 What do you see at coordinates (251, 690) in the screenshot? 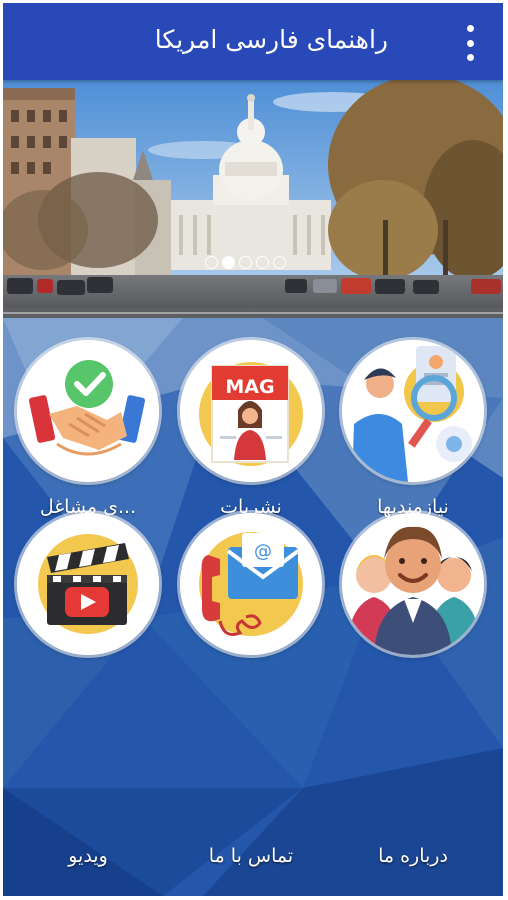
I see `menu-item-contact-us: @ تماس با ما` at bounding box center [251, 690].